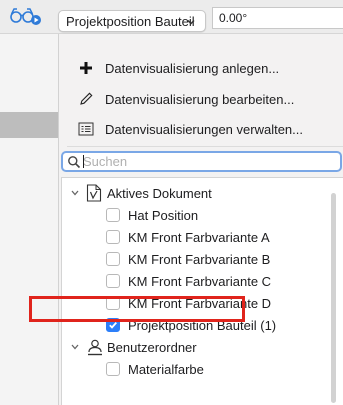 Image resolution: width=343 pixels, height=405 pixels. I want to click on tree-item-label: Hat Position, so click(163, 215).